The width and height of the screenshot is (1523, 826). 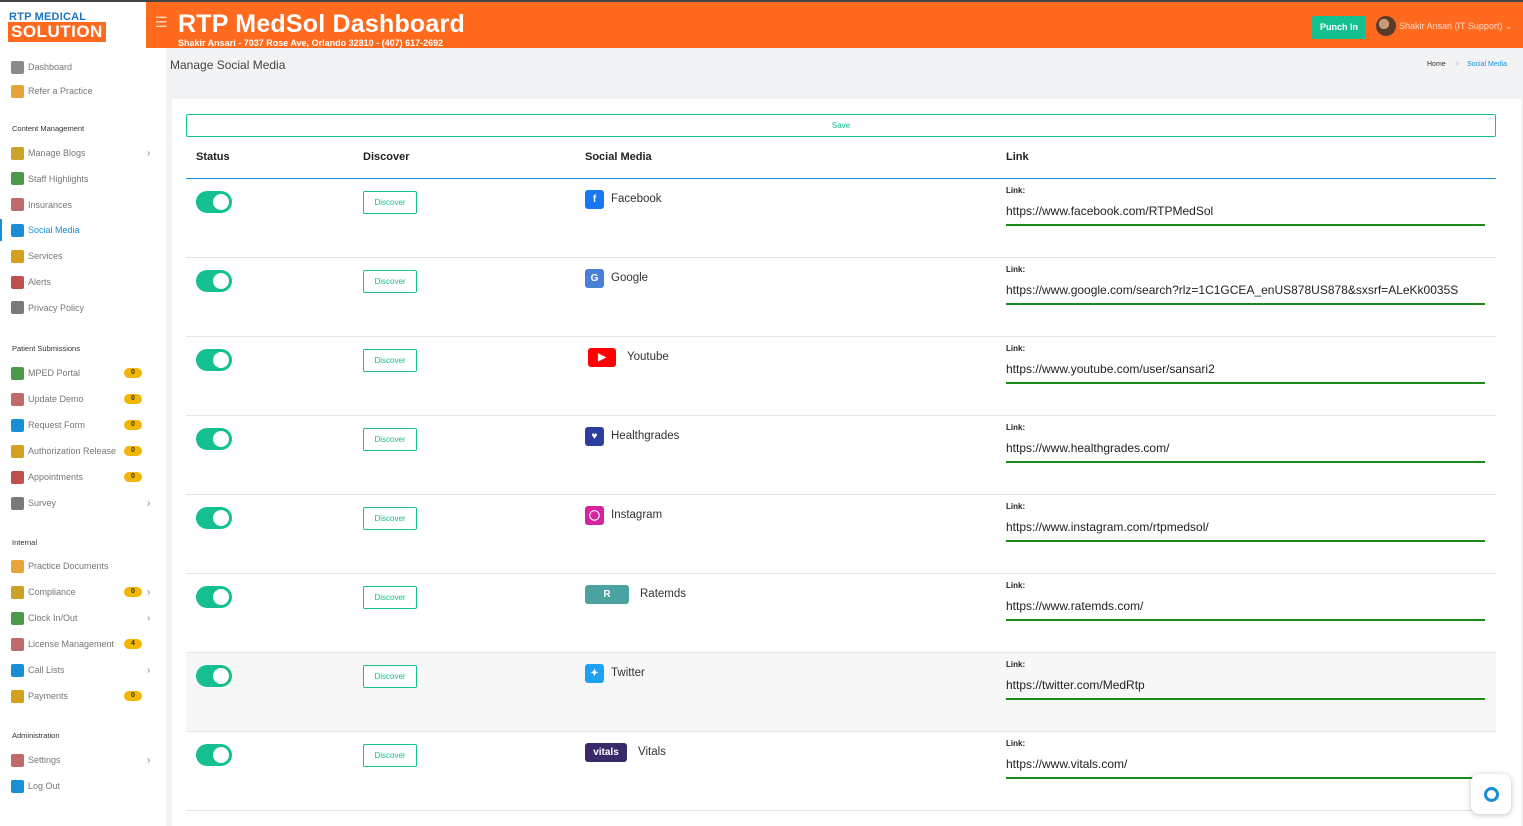 What do you see at coordinates (17, 67) in the screenshot?
I see `dashboard-icon` at bounding box center [17, 67].